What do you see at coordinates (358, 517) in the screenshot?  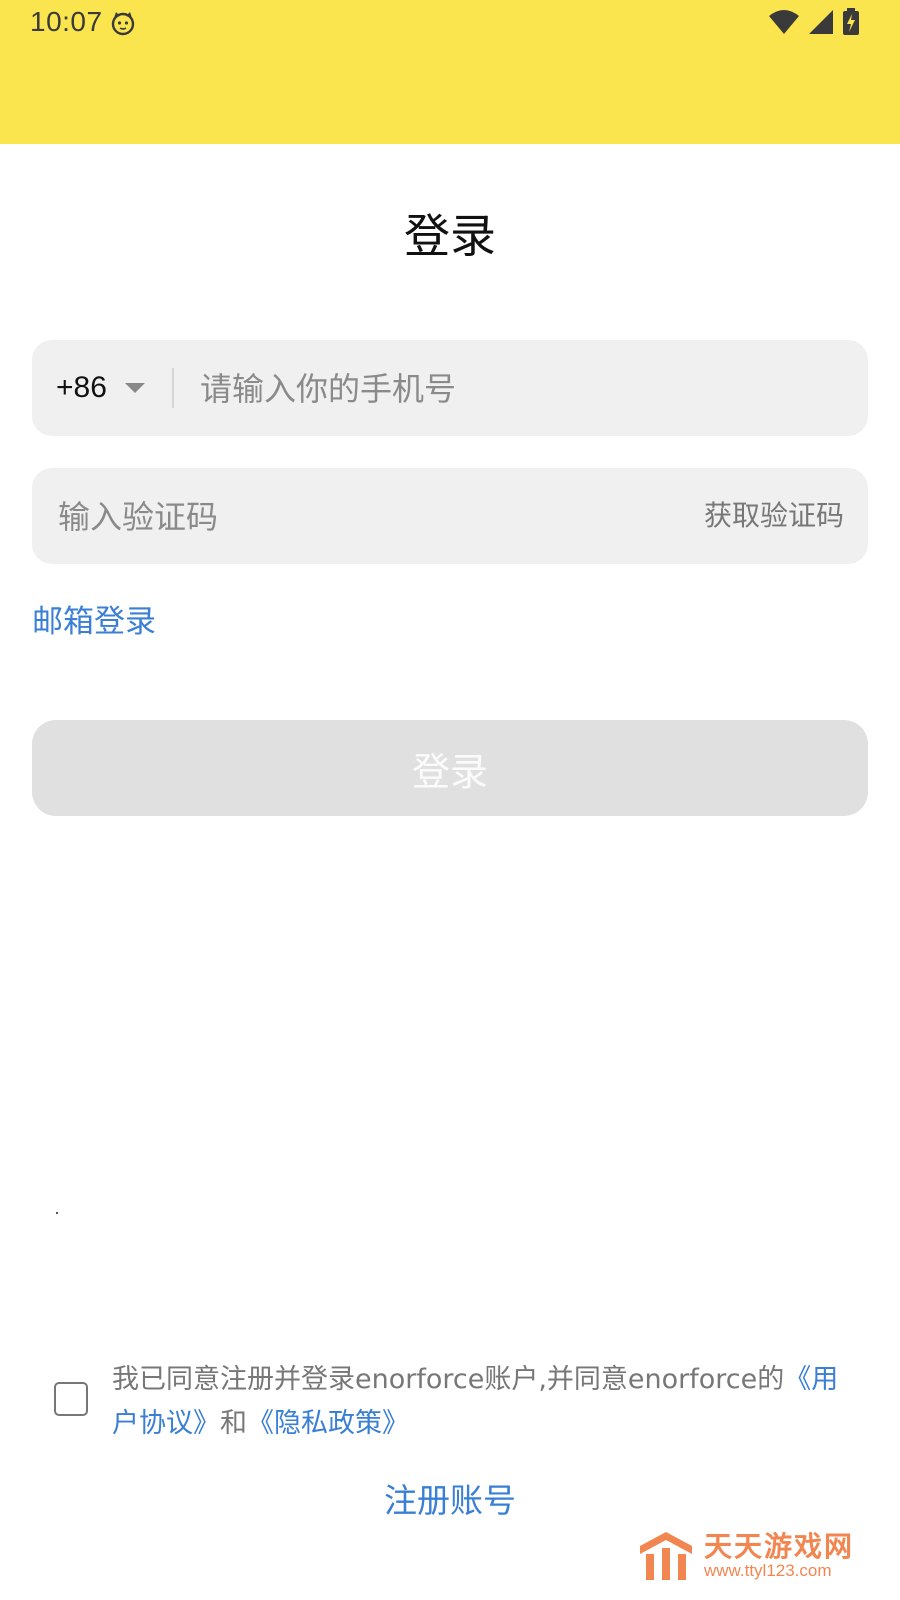 I see `verification-code-input` at bounding box center [358, 517].